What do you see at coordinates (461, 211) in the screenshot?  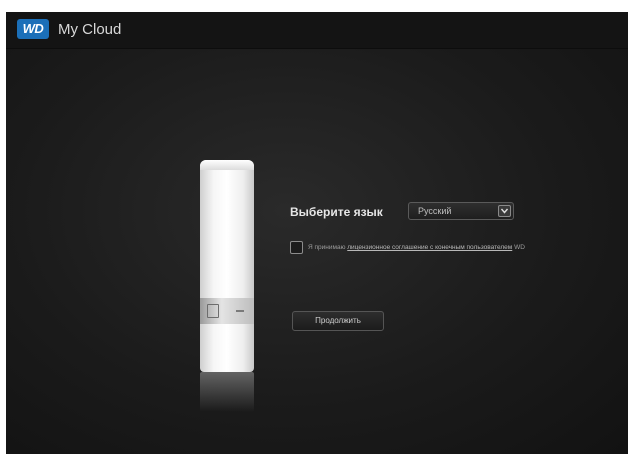 I see `language-select: Русский` at bounding box center [461, 211].